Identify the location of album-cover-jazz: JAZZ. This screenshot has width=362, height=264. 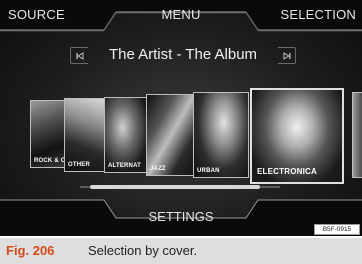
(171, 135).